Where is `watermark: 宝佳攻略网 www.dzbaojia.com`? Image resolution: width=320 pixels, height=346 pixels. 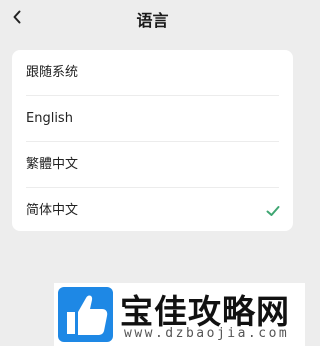 watermark: 宝佳攻略网 www.dzbaojia.com is located at coordinates (179, 314).